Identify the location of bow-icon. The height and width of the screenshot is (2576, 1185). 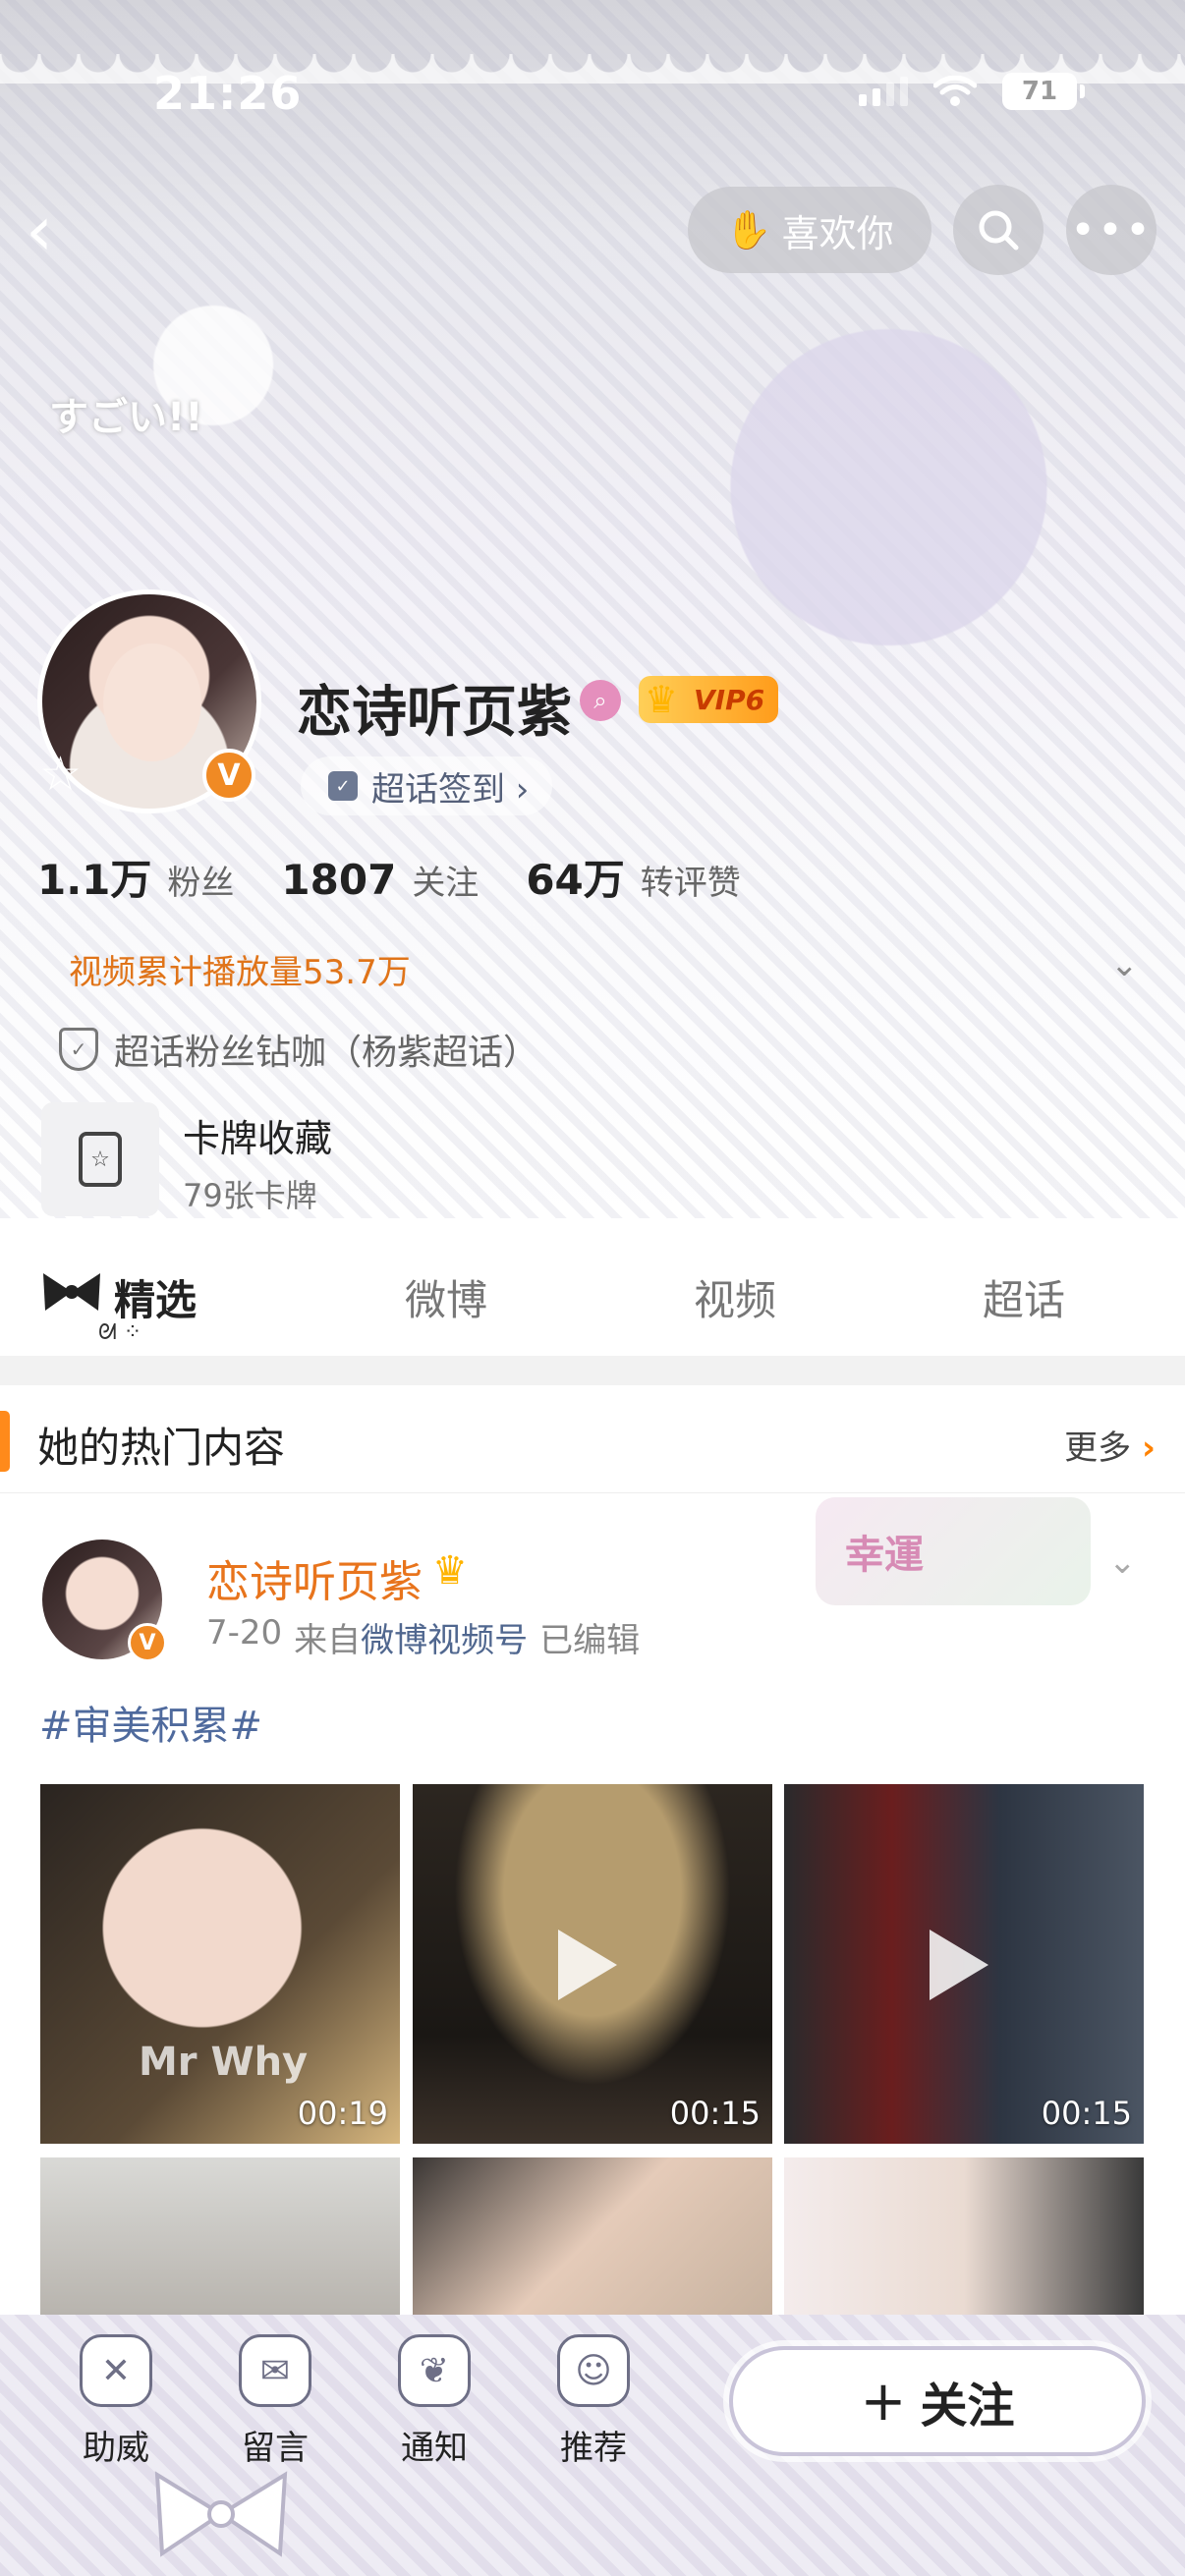
(72, 1292).